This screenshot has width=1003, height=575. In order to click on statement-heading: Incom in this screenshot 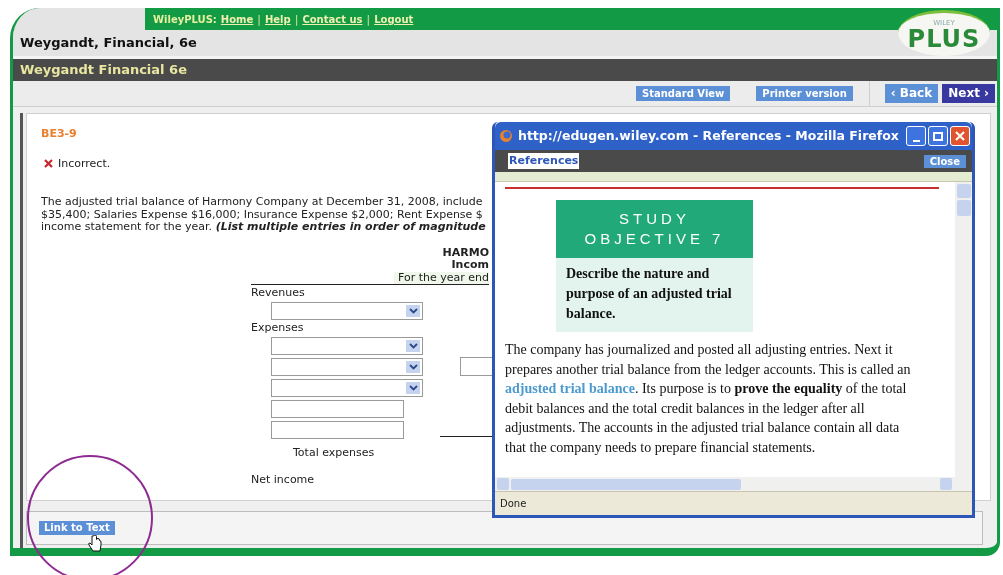, I will do `click(470, 265)`.